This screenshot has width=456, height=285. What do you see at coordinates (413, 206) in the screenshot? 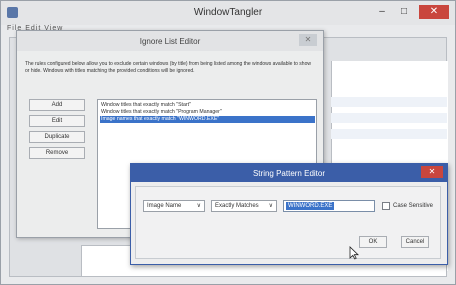
I see `case-sensitive-label: Case Sensitive` at bounding box center [413, 206].